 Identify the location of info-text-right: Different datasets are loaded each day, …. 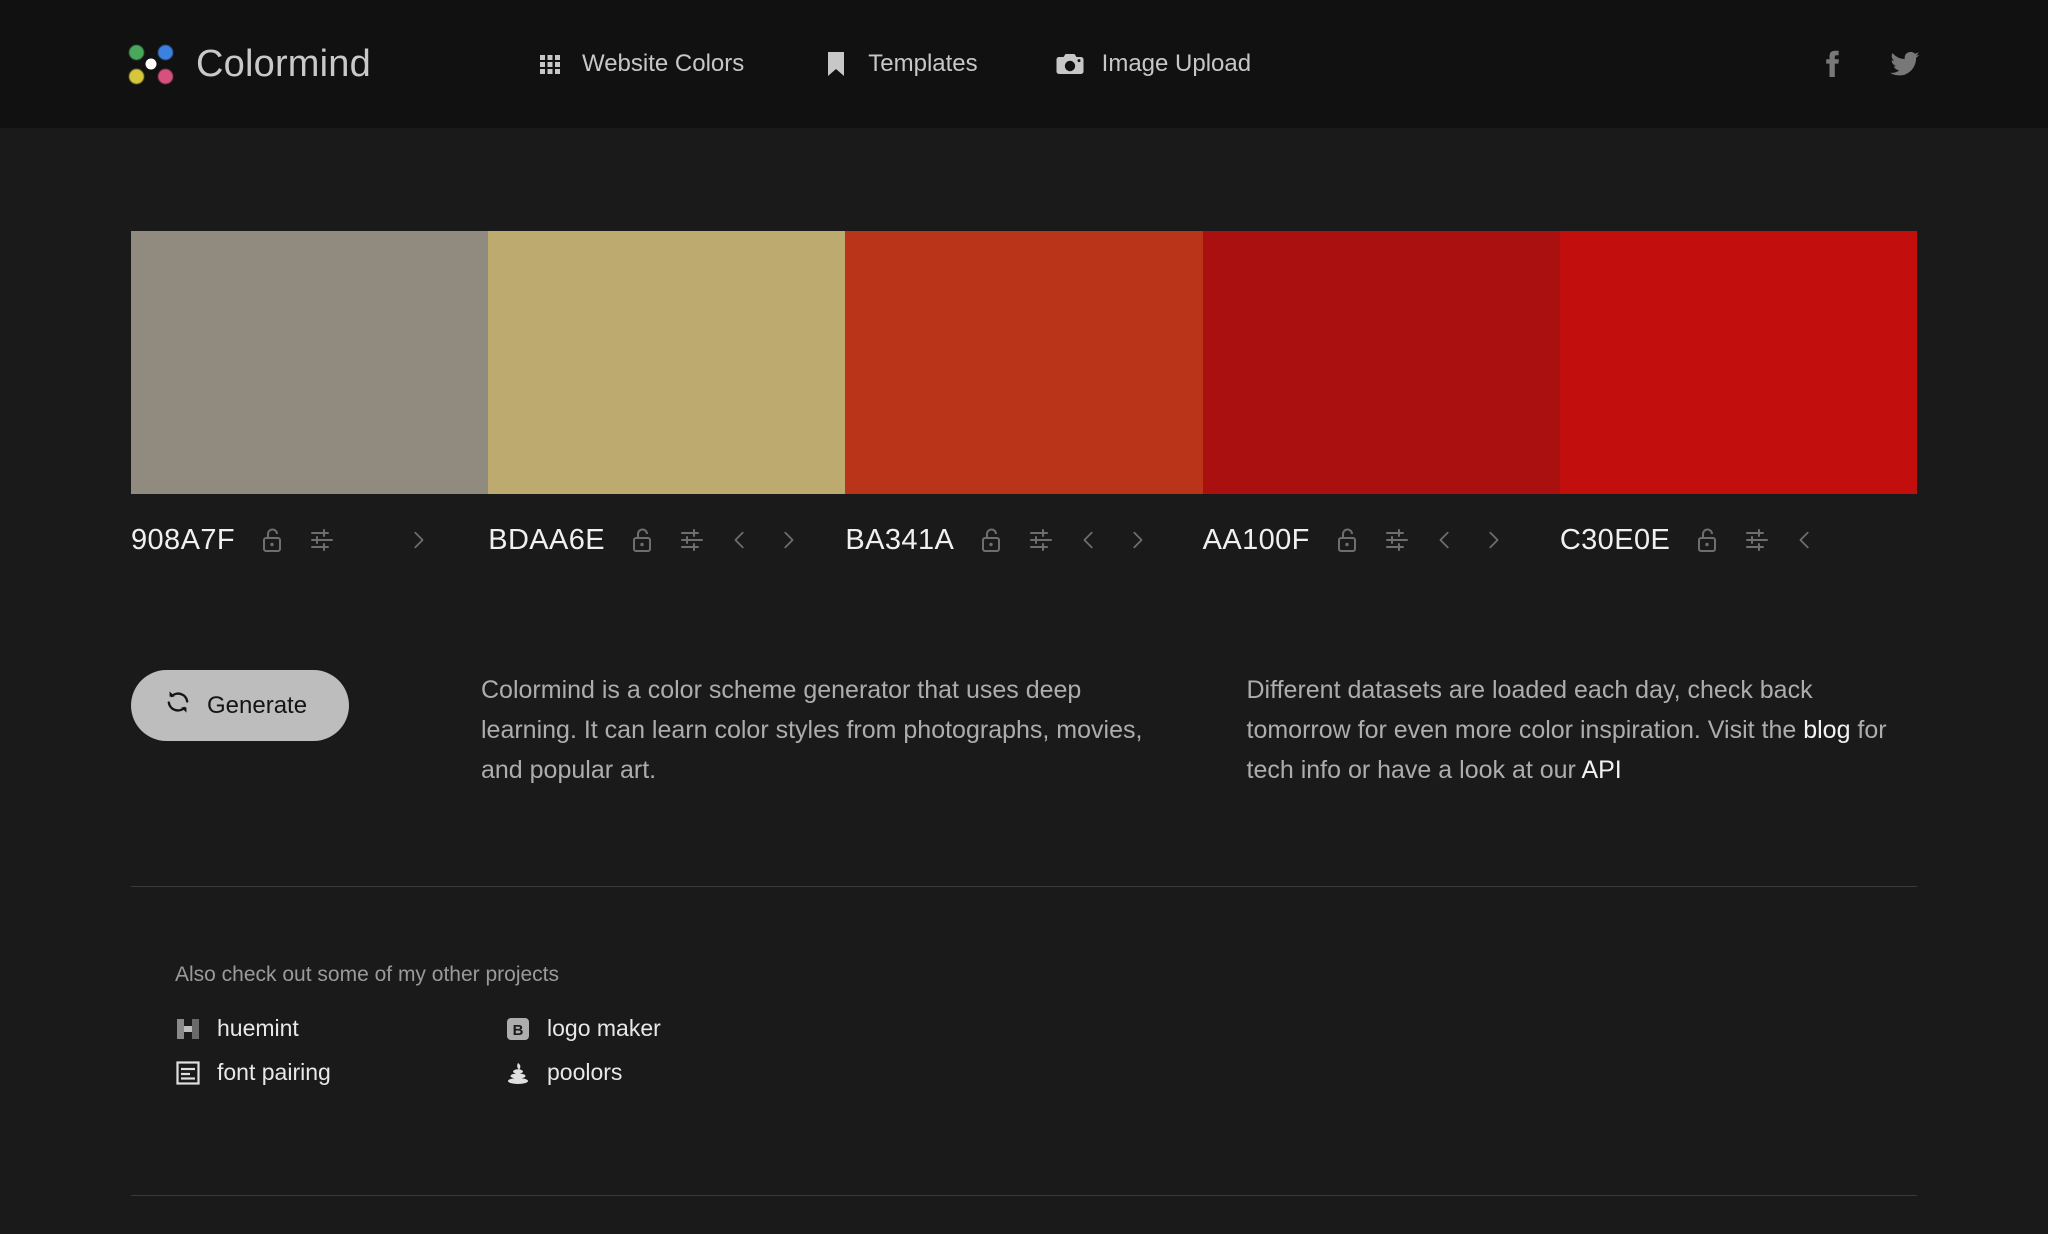
(1568, 730).